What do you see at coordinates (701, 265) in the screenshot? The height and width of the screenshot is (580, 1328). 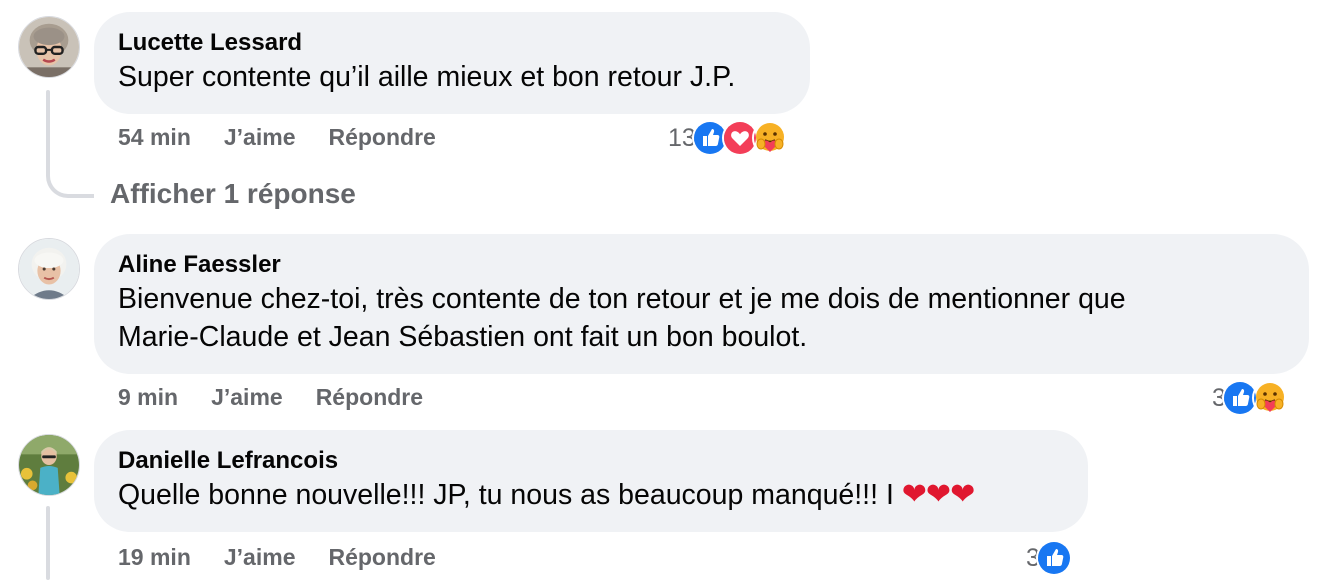 I see `comment-author: Aline Faessler` at bounding box center [701, 265].